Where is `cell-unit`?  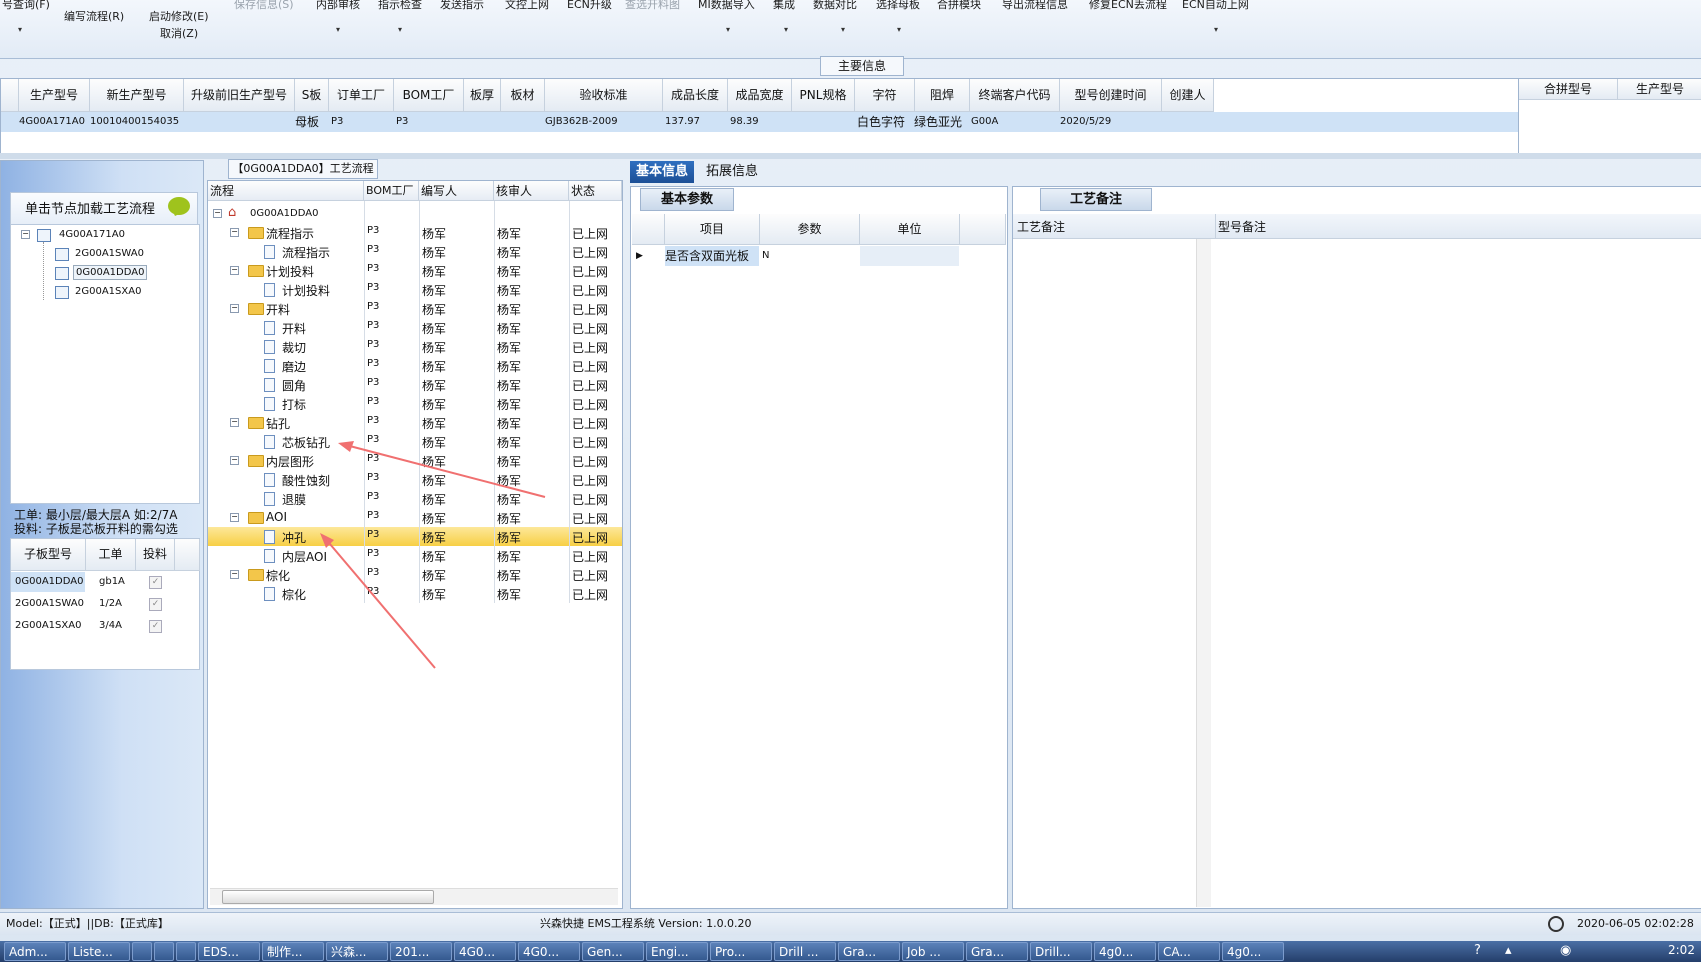
cell-unit is located at coordinates (909, 256).